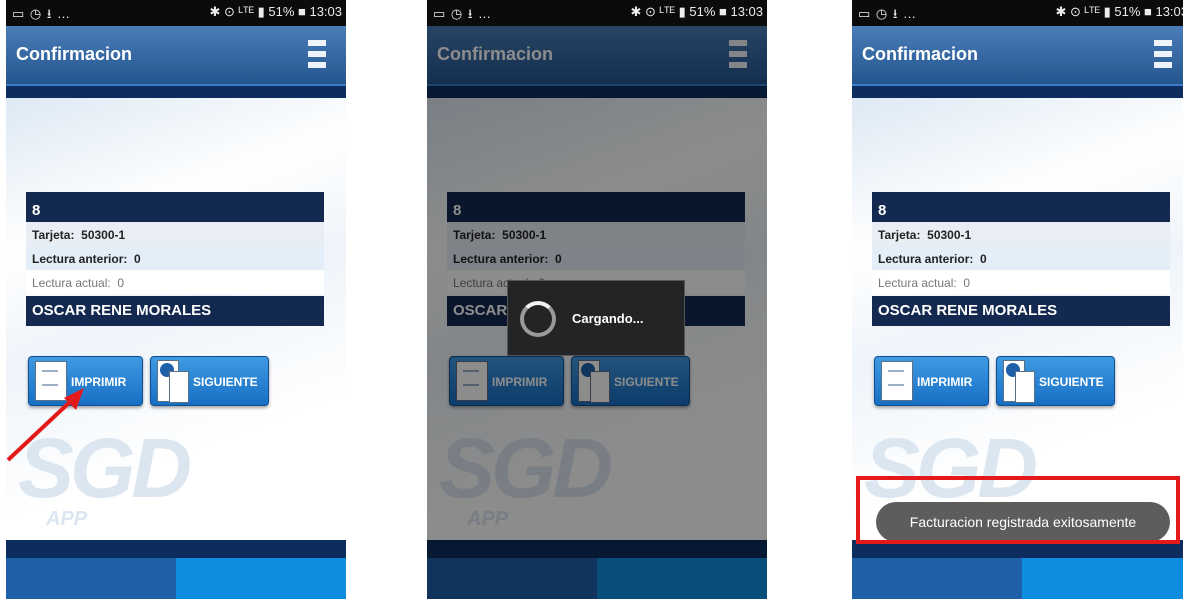  I want to click on annotation-highlight-box, so click(1018, 510).